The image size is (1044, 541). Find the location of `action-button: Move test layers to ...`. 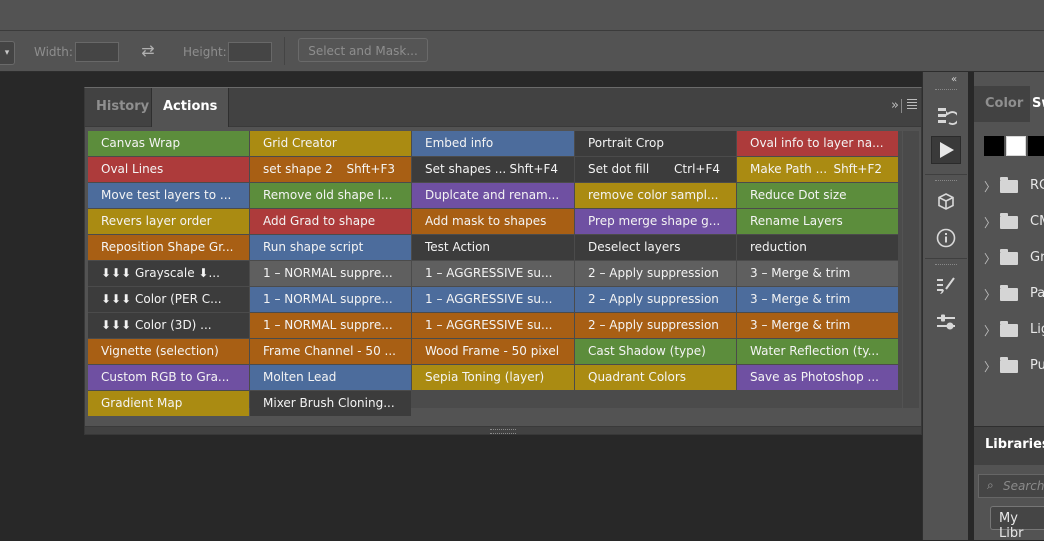

action-button: Move test layers to ... is located at coordinates (168, 195).